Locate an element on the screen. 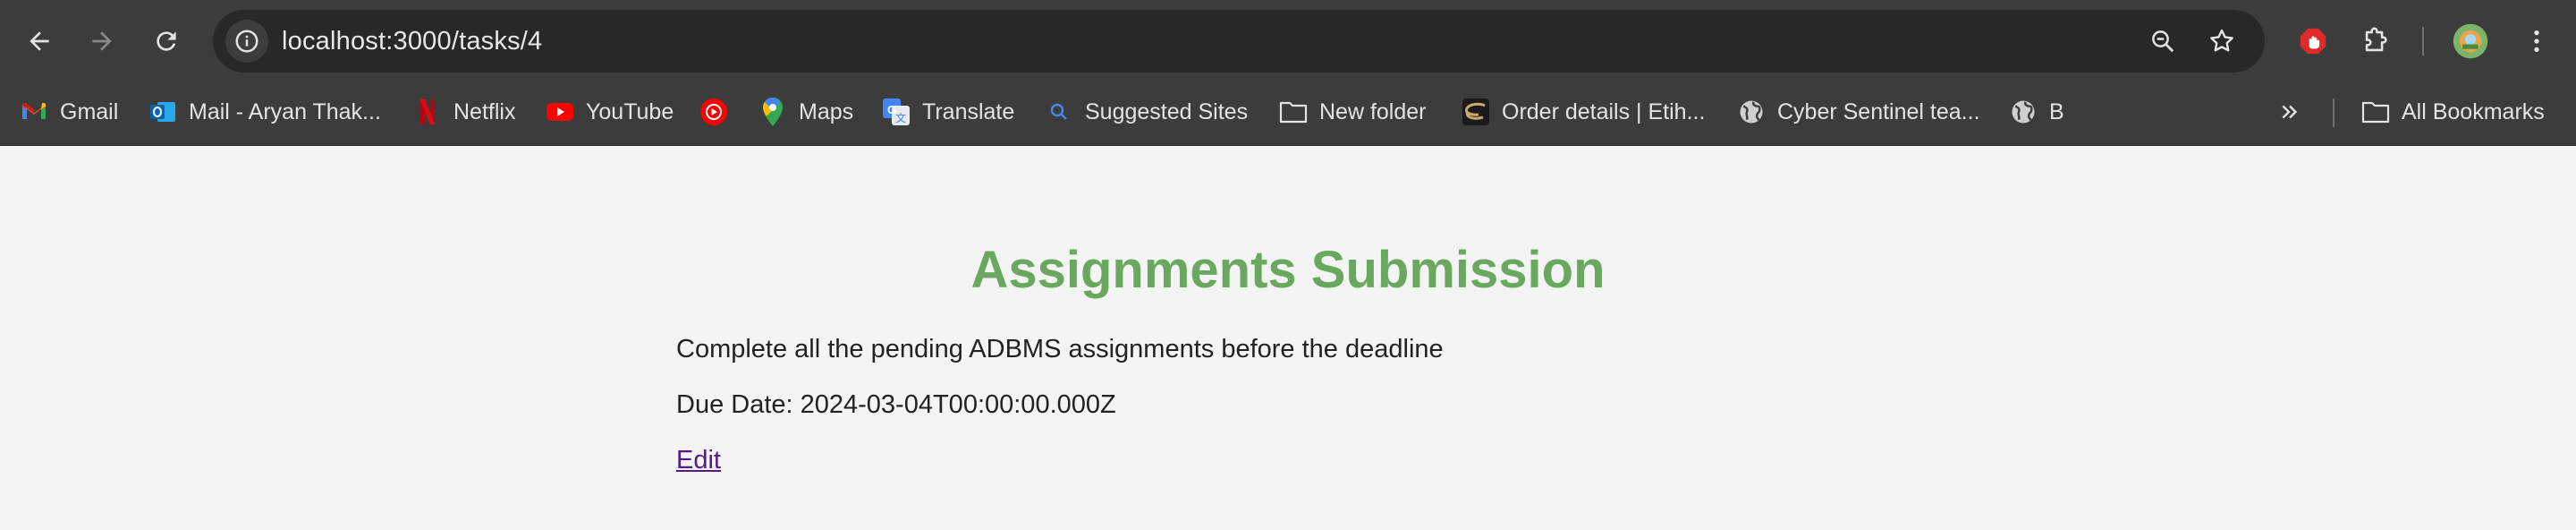 The width and height of the screenshot is (2576, 530). forward-arrow-icon is located at coordinates (102, 41).